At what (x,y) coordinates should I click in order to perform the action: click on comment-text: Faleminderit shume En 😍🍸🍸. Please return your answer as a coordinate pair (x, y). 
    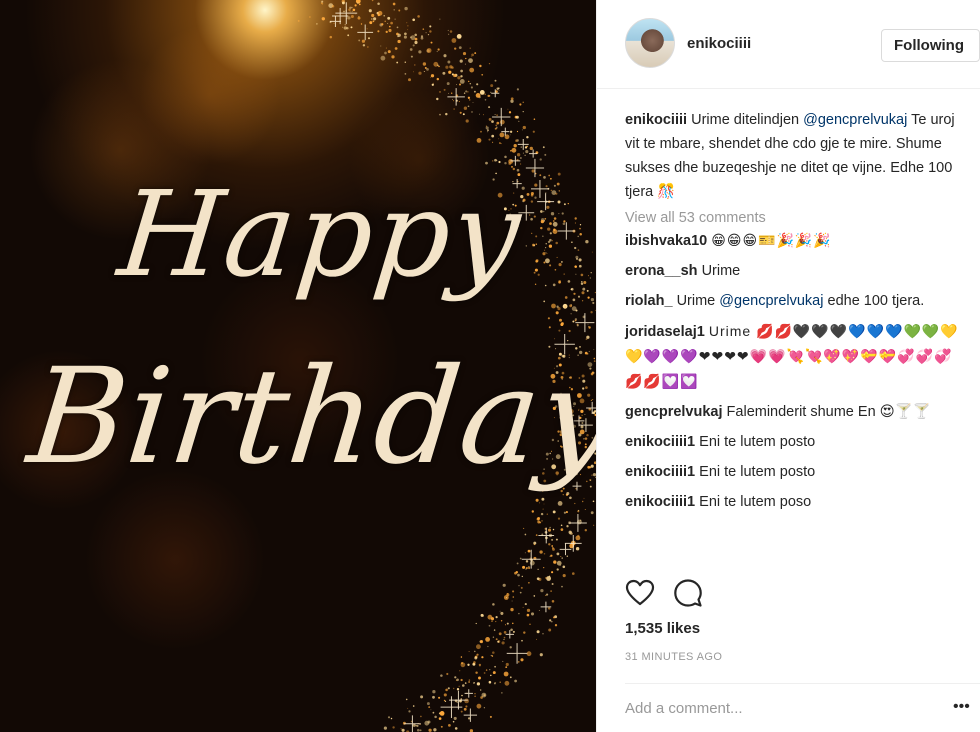
    Looking at the image, I should click on (828, 412).